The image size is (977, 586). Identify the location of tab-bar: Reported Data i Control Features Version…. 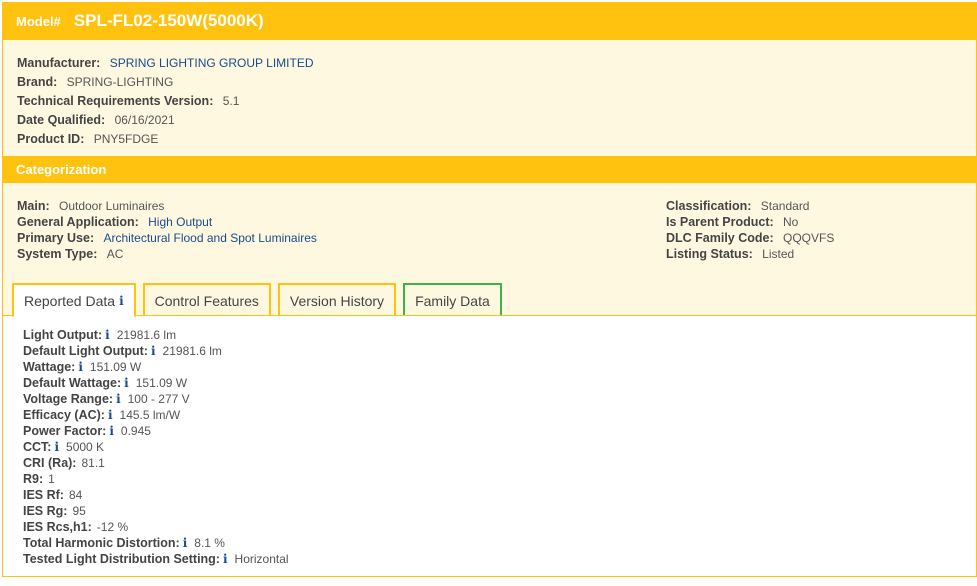
(260, 300).